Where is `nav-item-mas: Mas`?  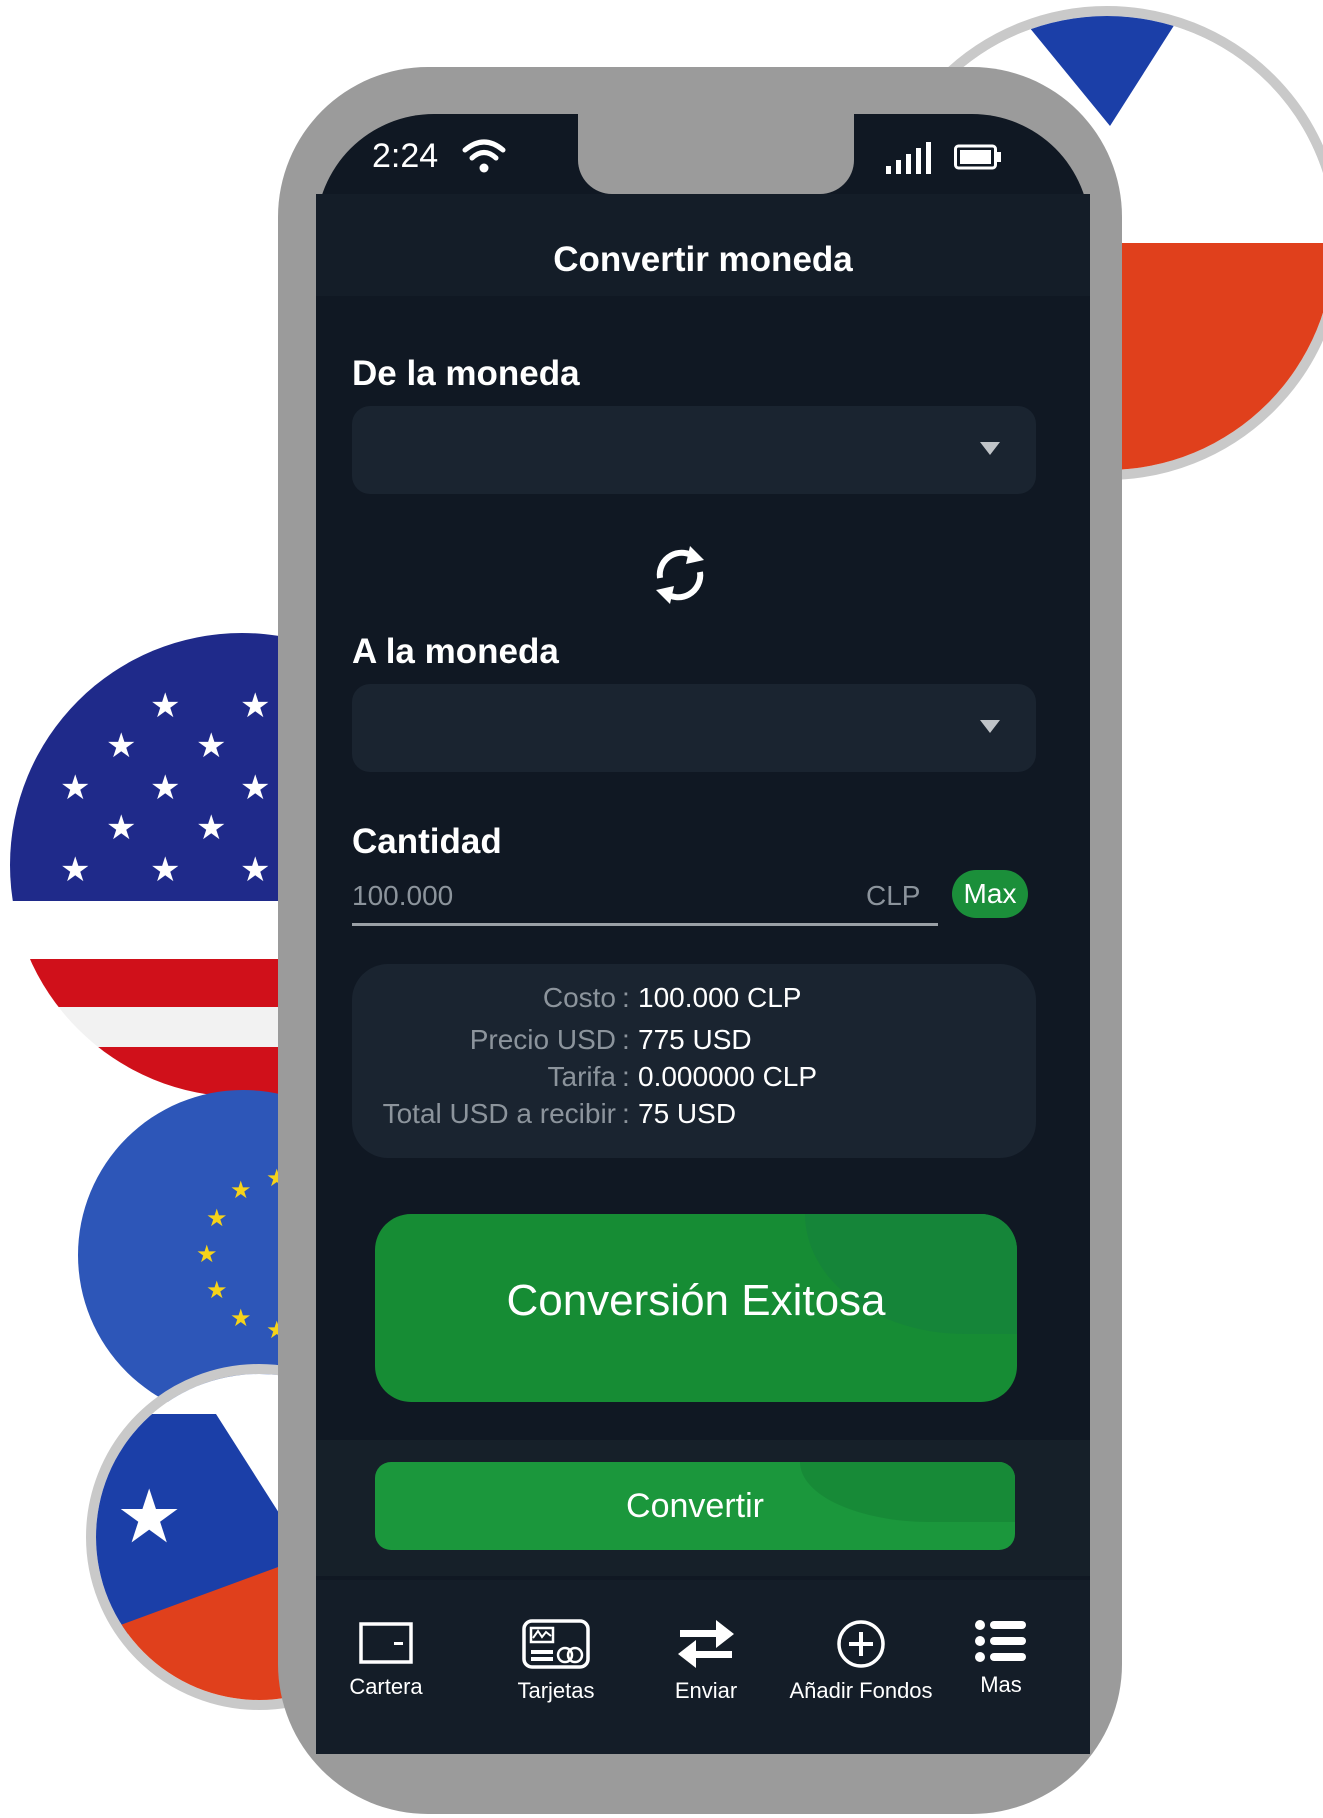
nav-item-mas: Mas is located at coordinates (1001, 1658).